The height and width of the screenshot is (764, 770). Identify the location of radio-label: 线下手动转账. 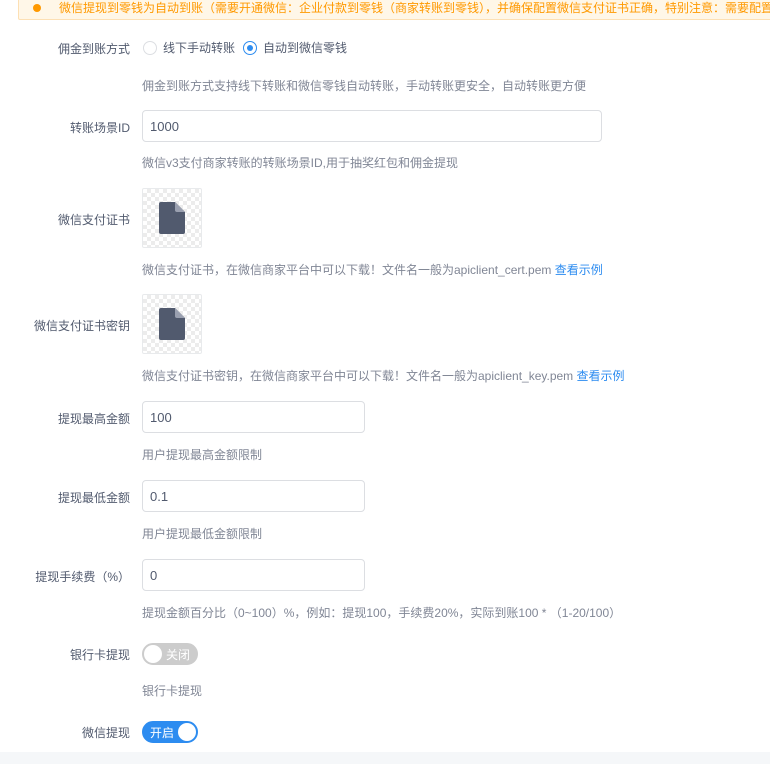
(199, 48).